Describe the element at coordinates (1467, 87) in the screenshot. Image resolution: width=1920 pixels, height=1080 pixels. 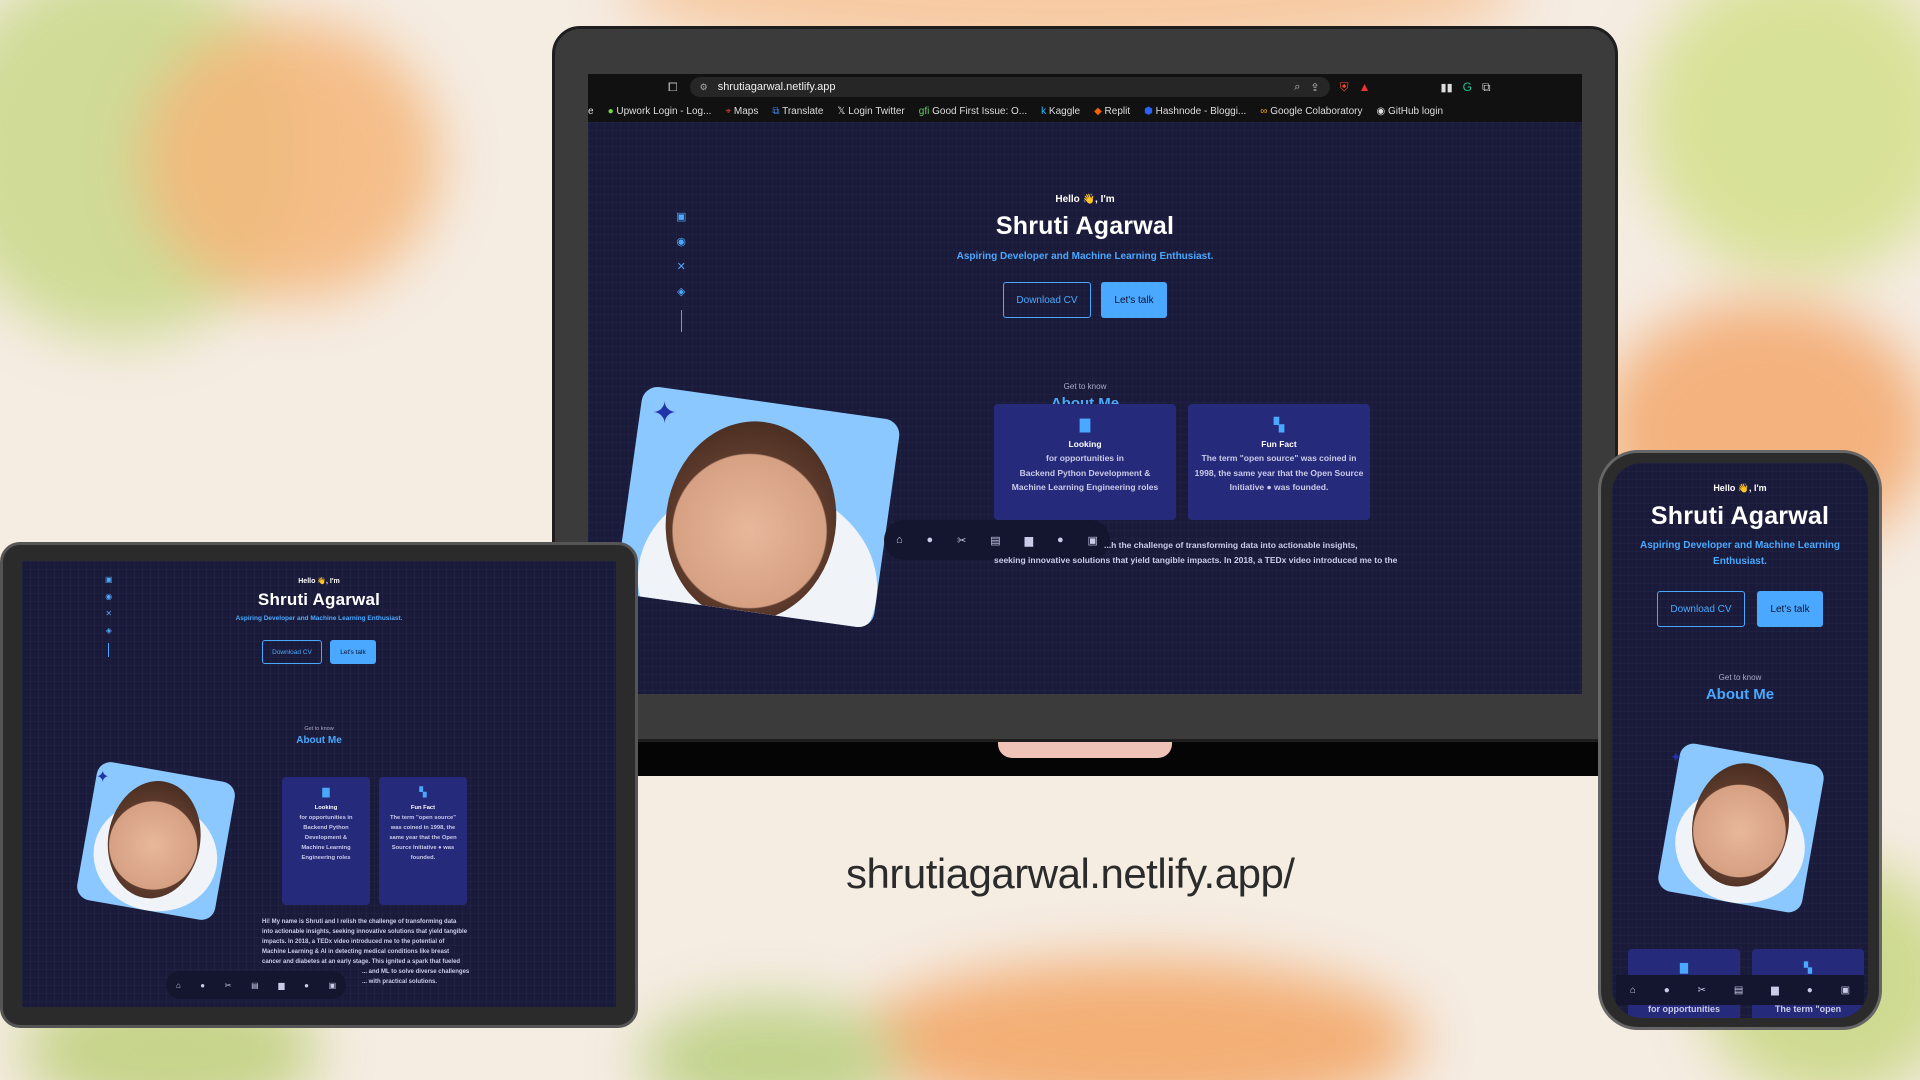
I see `grammarly-icon: G` at that location.